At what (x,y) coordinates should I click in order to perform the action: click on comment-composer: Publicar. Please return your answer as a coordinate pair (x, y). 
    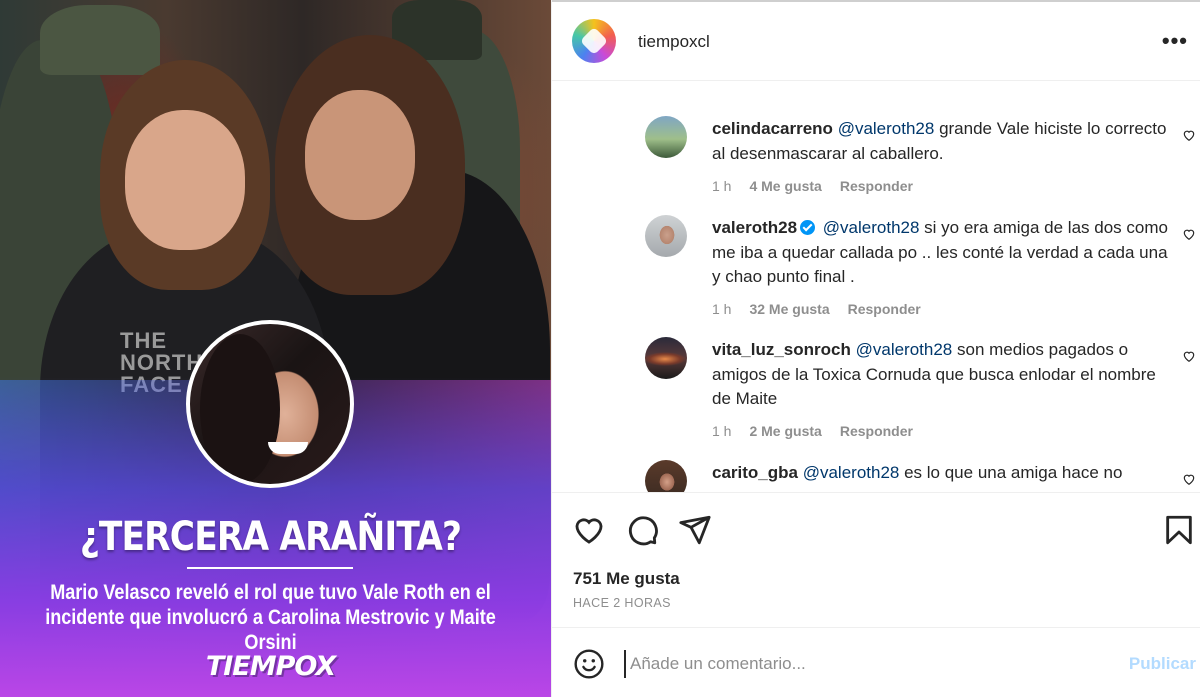
    Looking at the image, I should click on (876, 662).